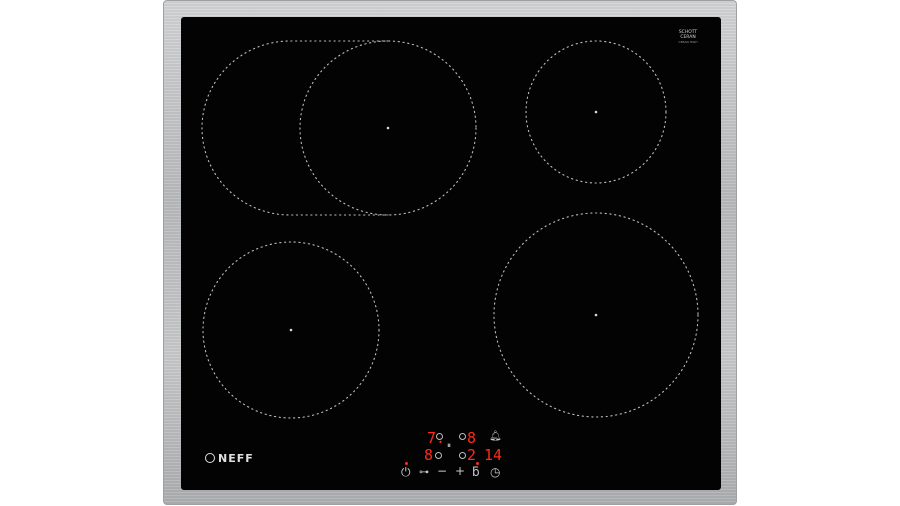  Describe the element at coordinates (439, 436) in the screenshot. I see `front-left-zone-selector-icon` at that location.